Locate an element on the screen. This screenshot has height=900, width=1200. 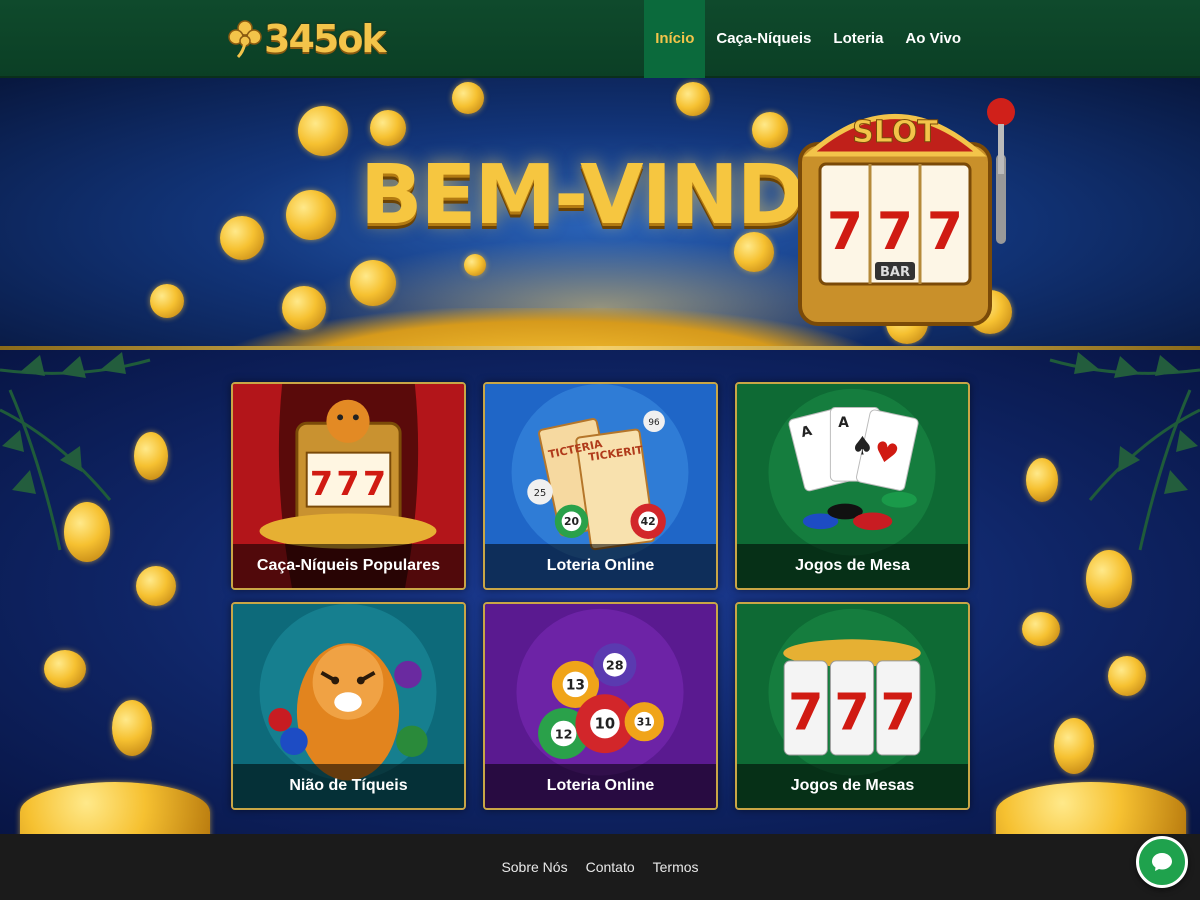
nav-loteria: Loteria is located at coordinates (858, 39).